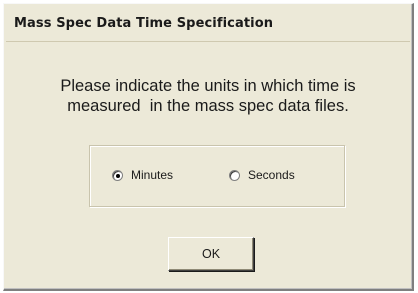 Image resolution: width=418 pixels, height=293 pixels. I want to click on radio-minutes-label: Minutes, so click(152, 175).